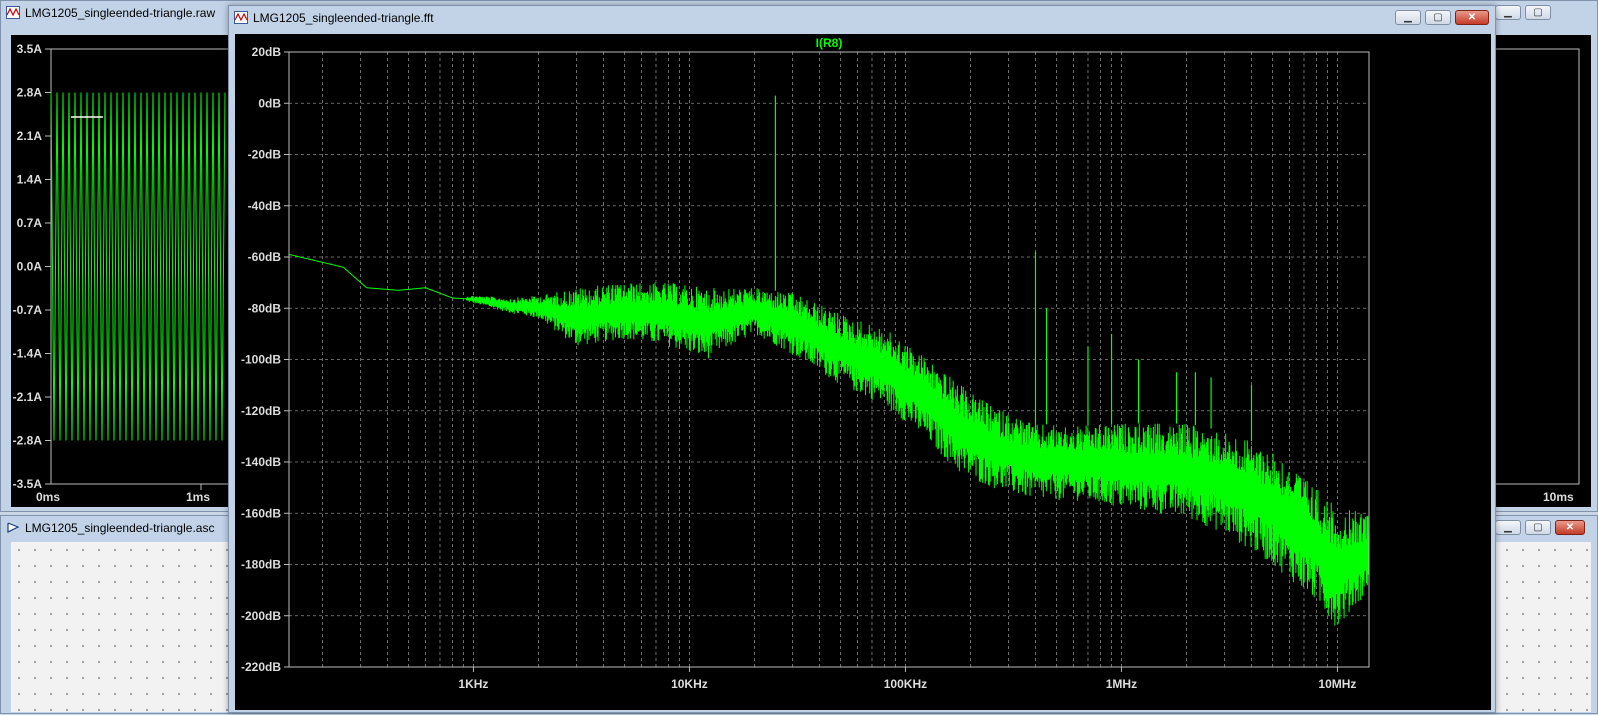  Describe the element at coordinates (261, 411) in the screenshot. I see `fft-y-tick-7: -120dB` at that location.